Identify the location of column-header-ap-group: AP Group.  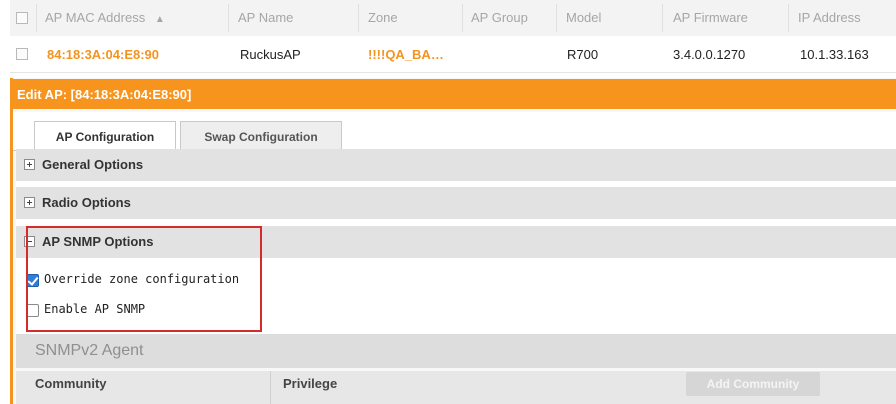
(499, 17).